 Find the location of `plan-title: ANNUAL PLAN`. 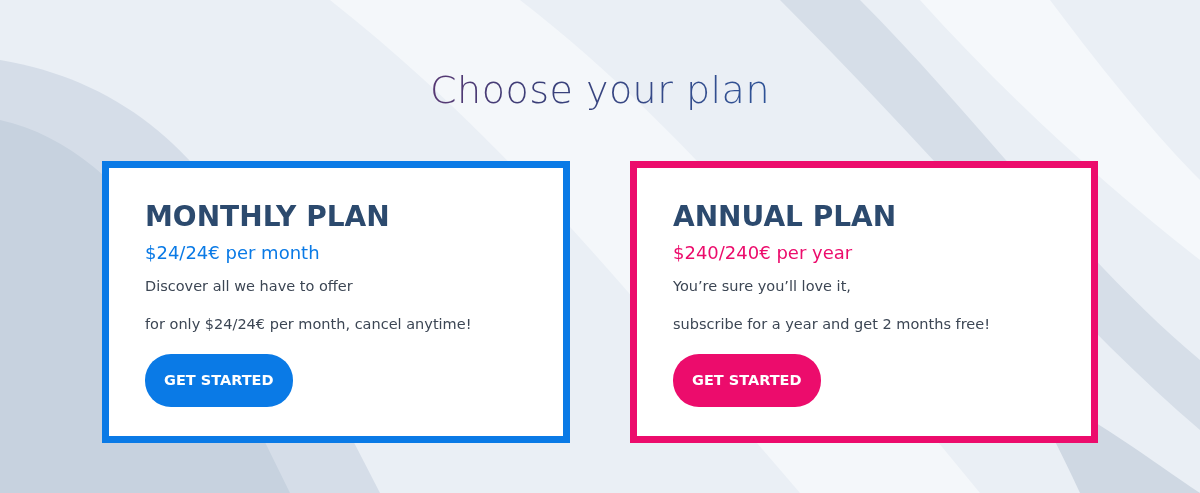

plan-title: ANNUAL PLAN is located at coordinates (785, 216).